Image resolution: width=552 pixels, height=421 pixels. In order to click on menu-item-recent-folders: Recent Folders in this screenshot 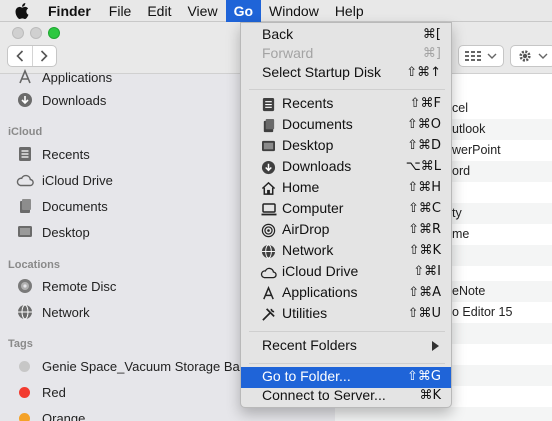, I will do `click(346, 346)`.